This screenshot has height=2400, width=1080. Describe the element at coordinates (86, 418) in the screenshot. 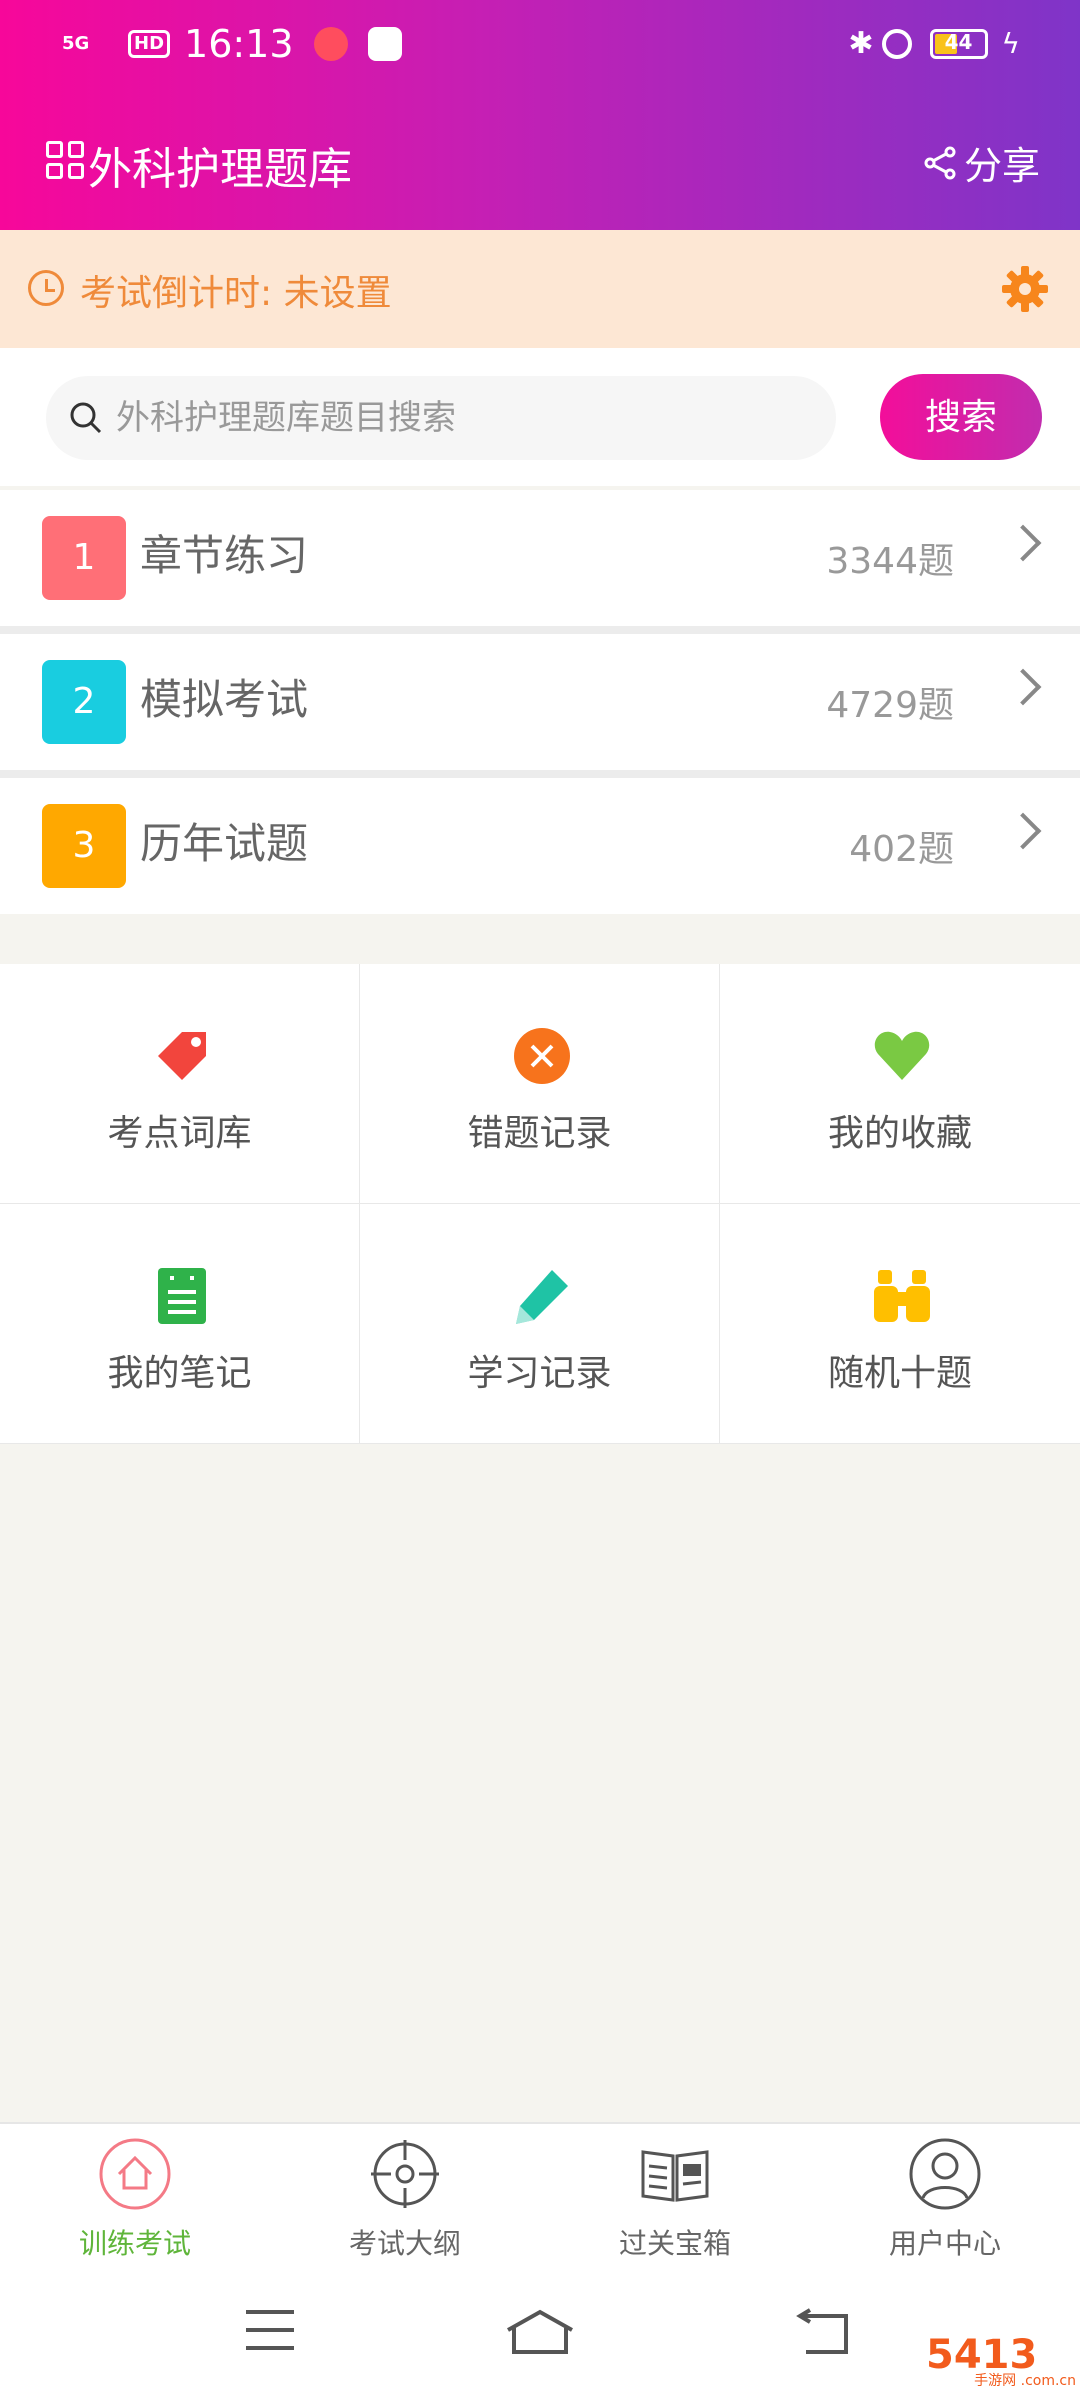

I see `search-icon` at that location.